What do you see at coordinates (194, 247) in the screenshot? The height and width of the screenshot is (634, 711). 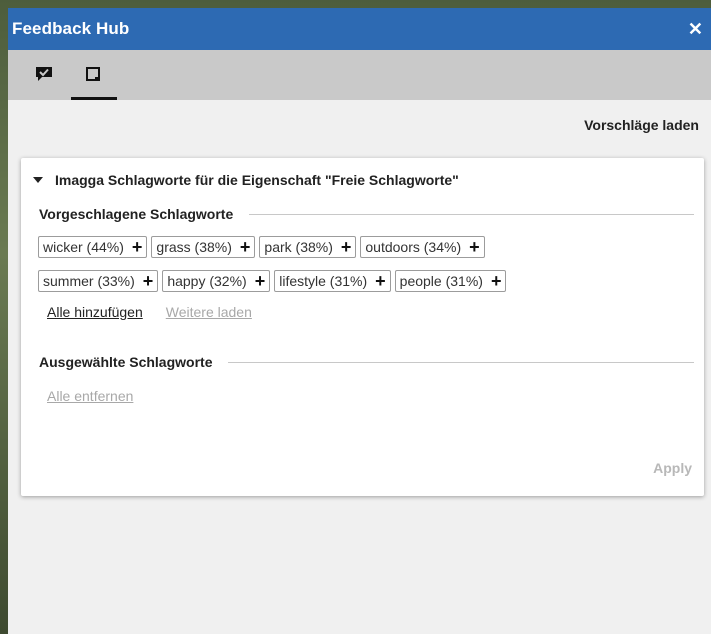 I see `tag-chip-label: grass (38%)` at bounding box center [194, 247].